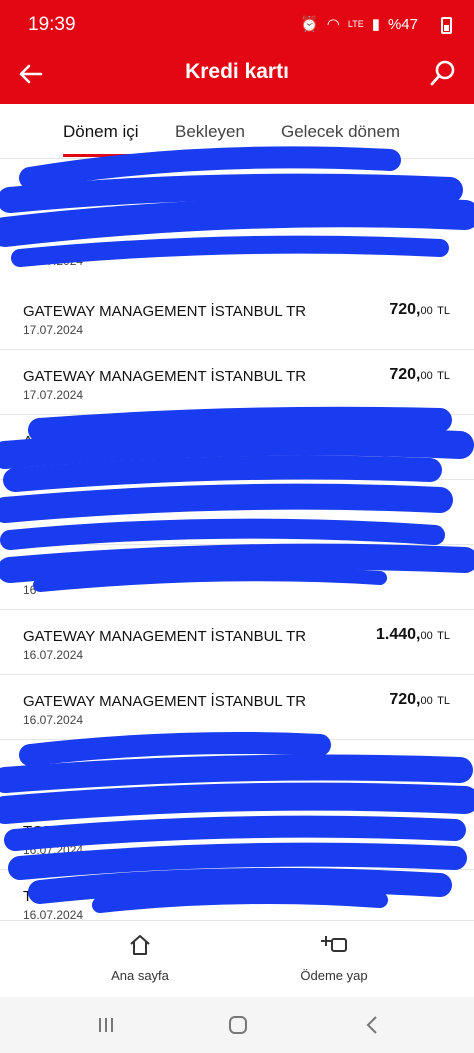 This screenshot has height=1053, width=474. What do you see at coordinates (237, 447) in the screenshot?
I see `transaction-row: AĞ TL` at bounding box center [237, 447].